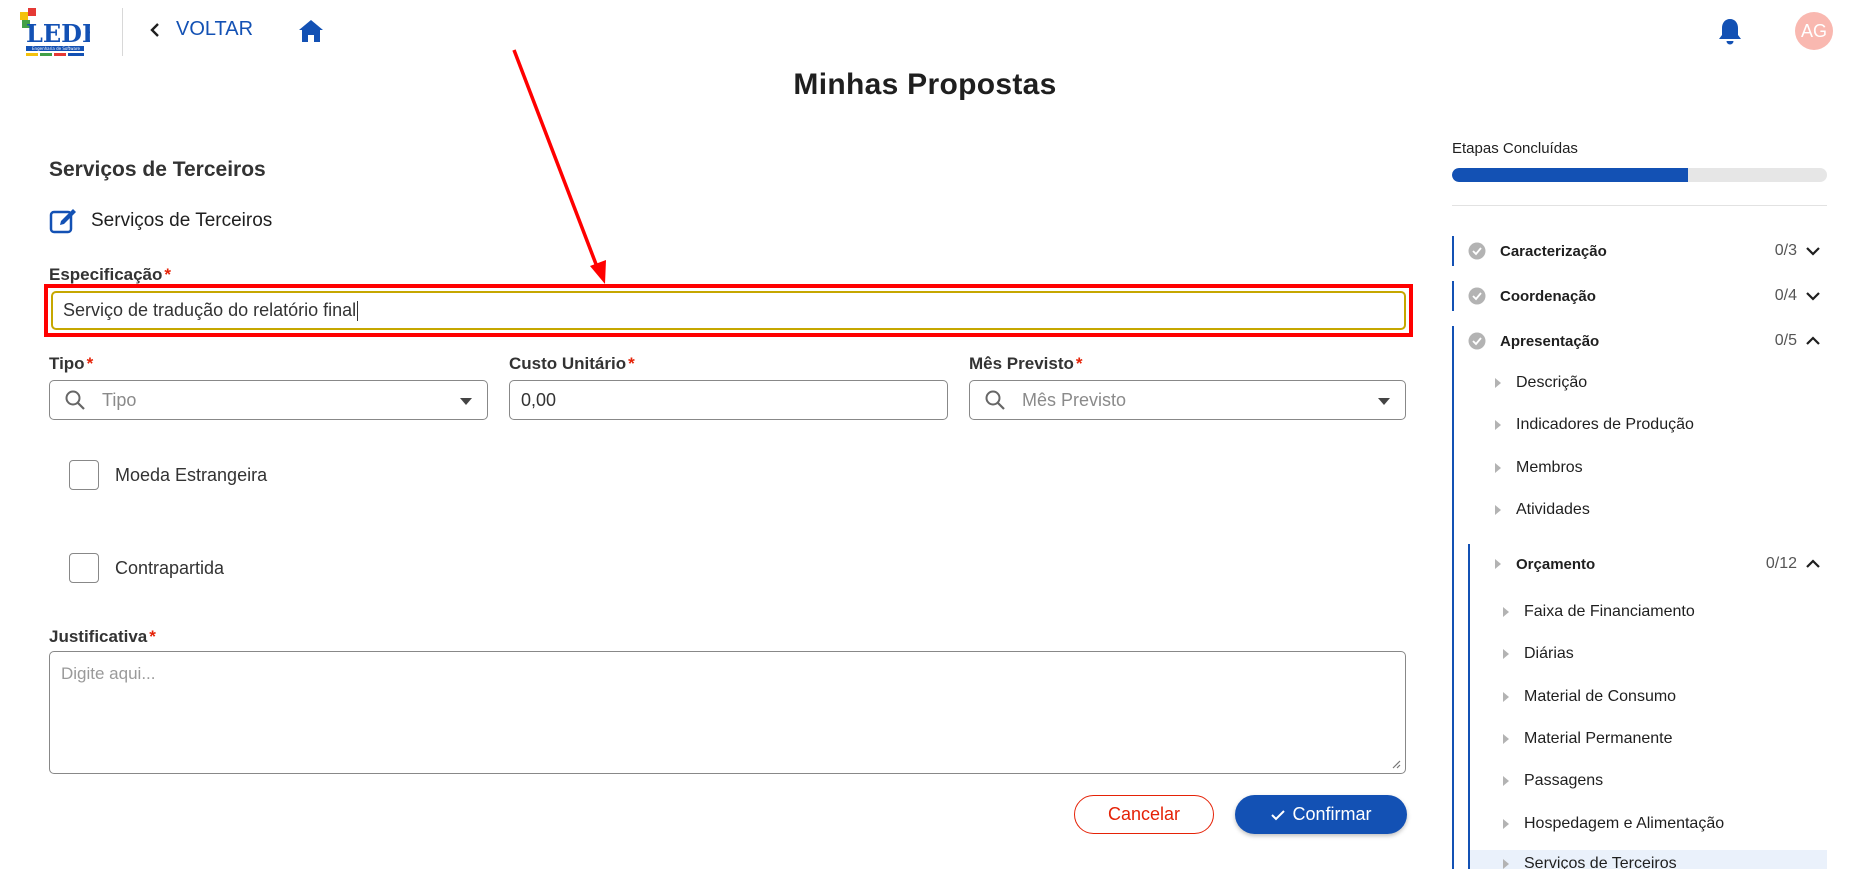 The height and width of the screenshot is (869, 1850). What do you see at coordinates (84, 568) in the screenshot?
I see `contrapartida-checkbox` at bounding box center [84, 568].